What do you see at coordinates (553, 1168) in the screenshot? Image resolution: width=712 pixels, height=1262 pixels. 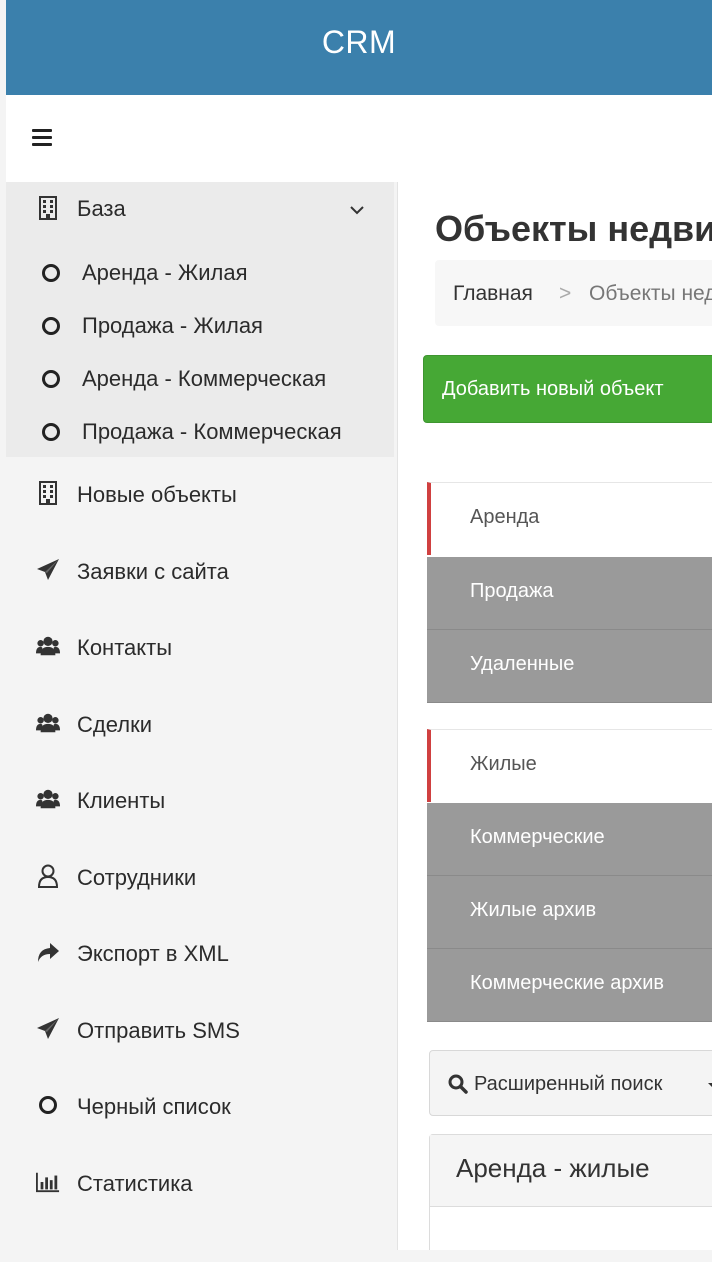 I see `panel-title: Аренда - жилые` at bounding box center [553, 1168].